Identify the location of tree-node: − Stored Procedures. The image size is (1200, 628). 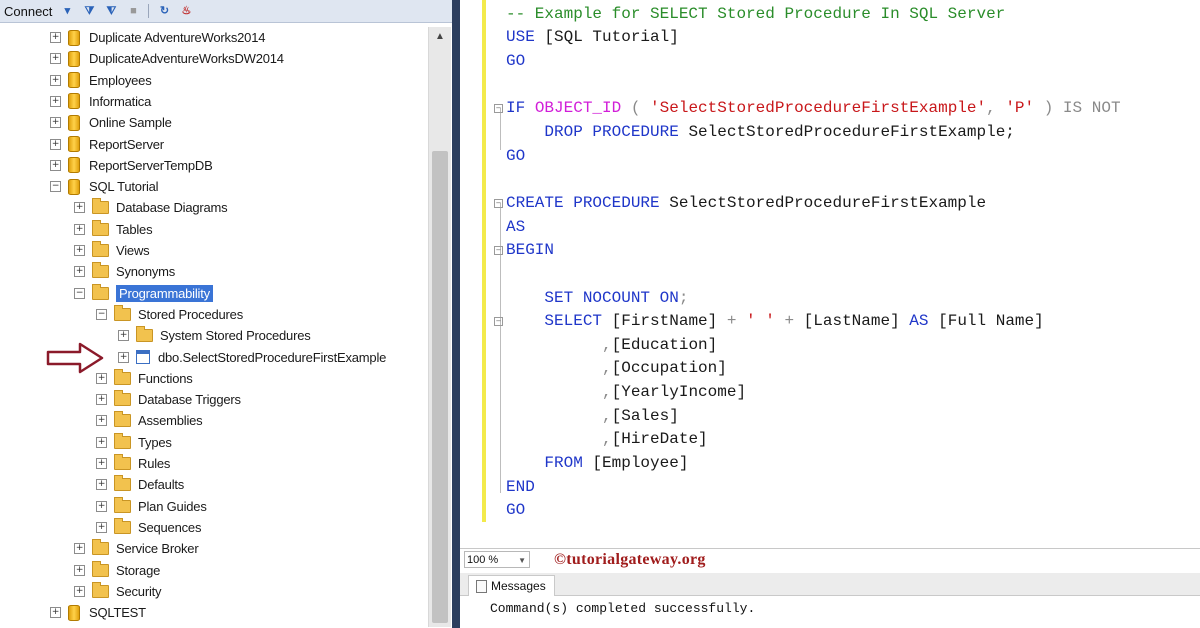
(169, 314).